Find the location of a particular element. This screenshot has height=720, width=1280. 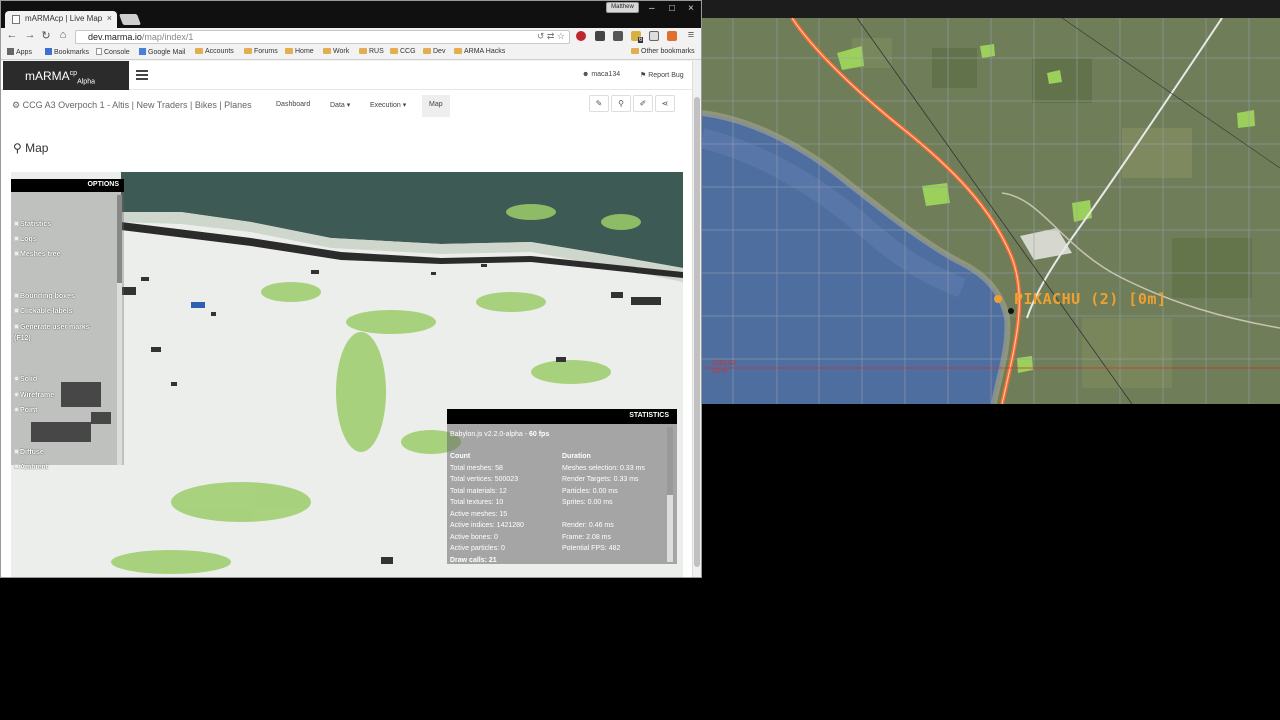

lastpass-extension-icon is located at coordinates (672, 36).